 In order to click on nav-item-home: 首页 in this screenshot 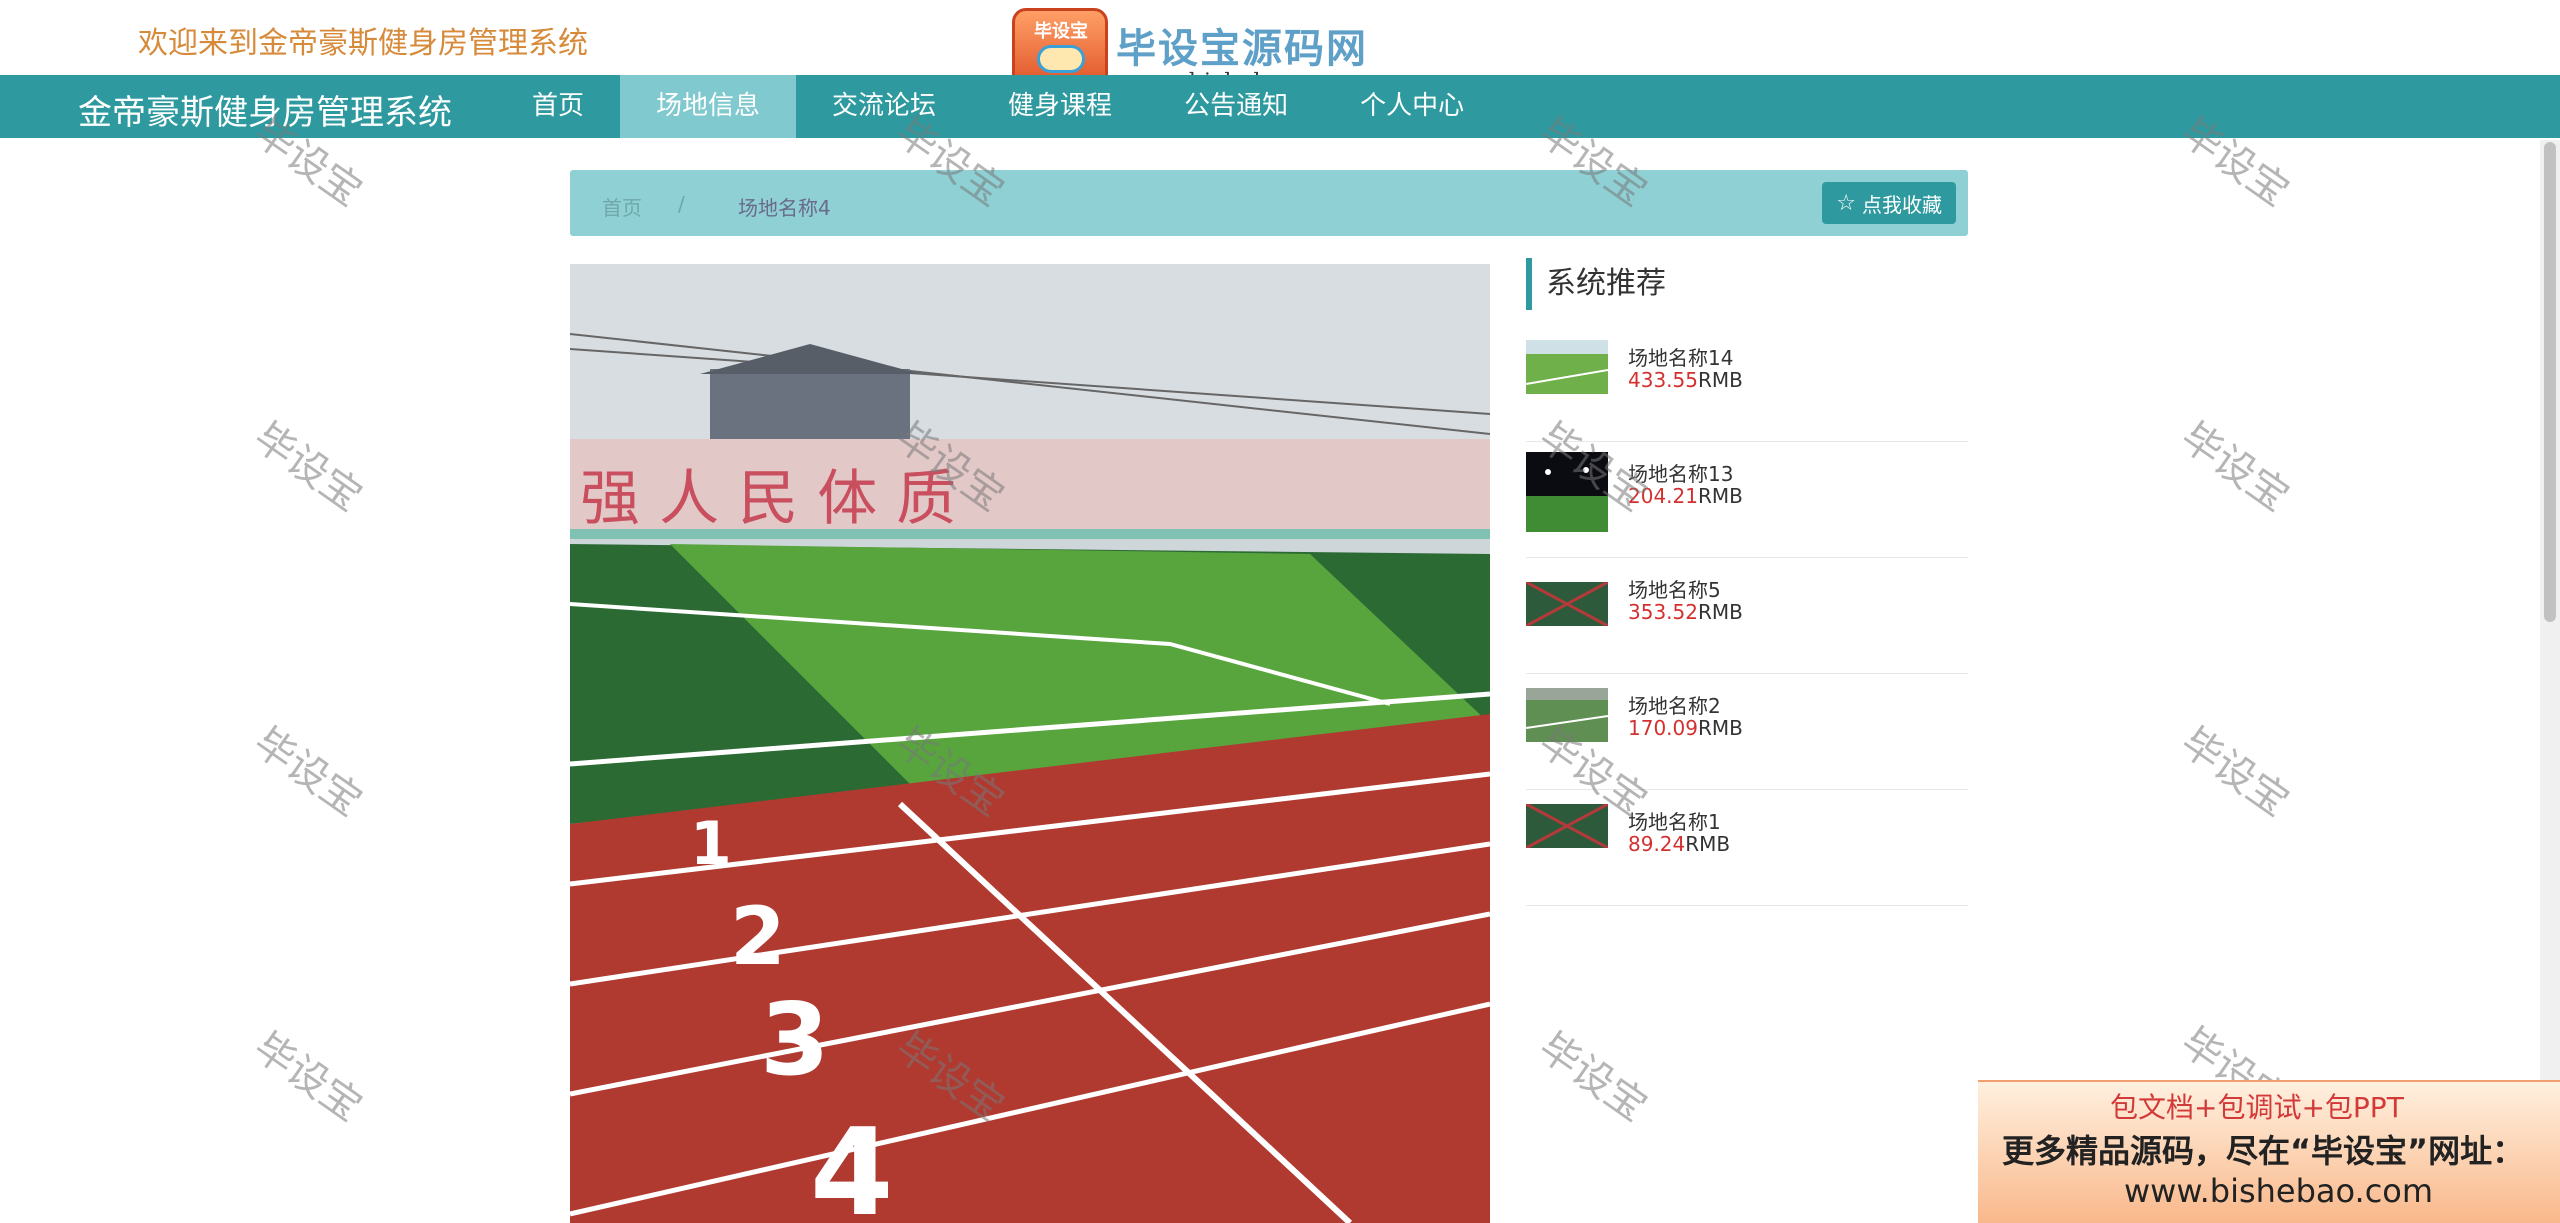, I will do `click(558, 106)`.